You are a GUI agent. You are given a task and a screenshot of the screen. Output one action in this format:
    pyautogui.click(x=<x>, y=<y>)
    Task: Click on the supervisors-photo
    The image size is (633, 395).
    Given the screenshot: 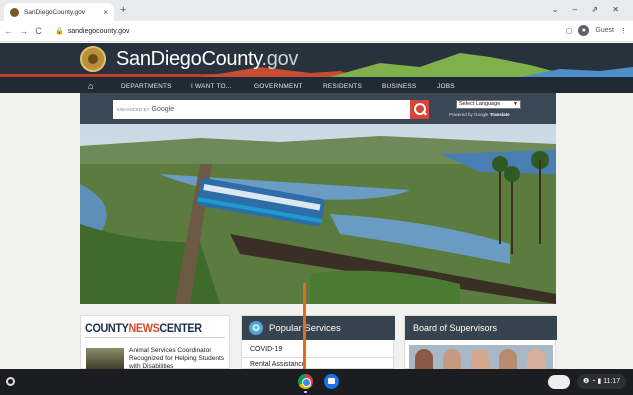 What is the action you would take?
    pyautogui.click(x=481, y=357)
    